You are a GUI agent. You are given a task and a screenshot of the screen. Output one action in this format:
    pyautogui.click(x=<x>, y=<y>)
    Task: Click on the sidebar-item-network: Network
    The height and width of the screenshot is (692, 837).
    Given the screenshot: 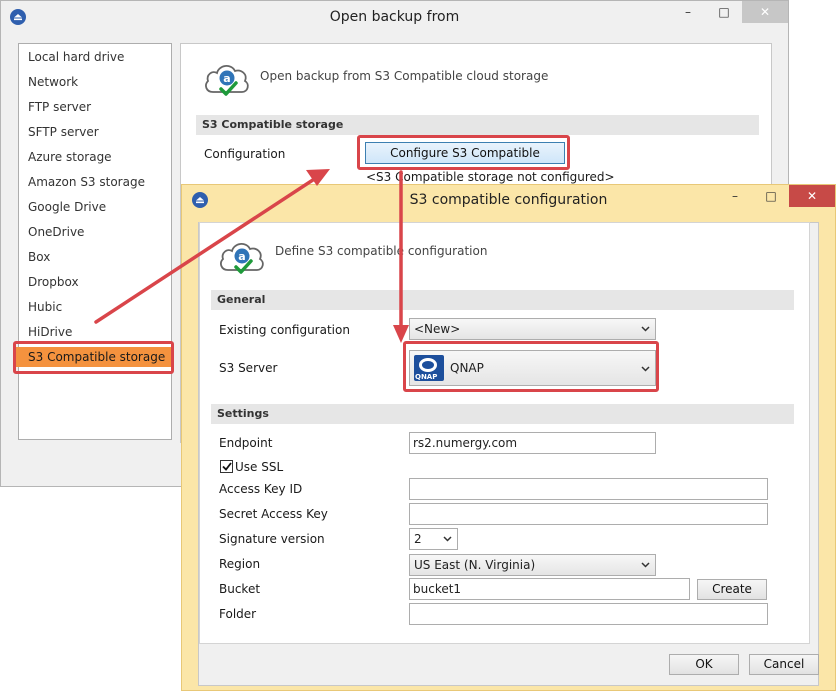 What is the action you would take?
    pyautogui.click(x=53, y=82)
    